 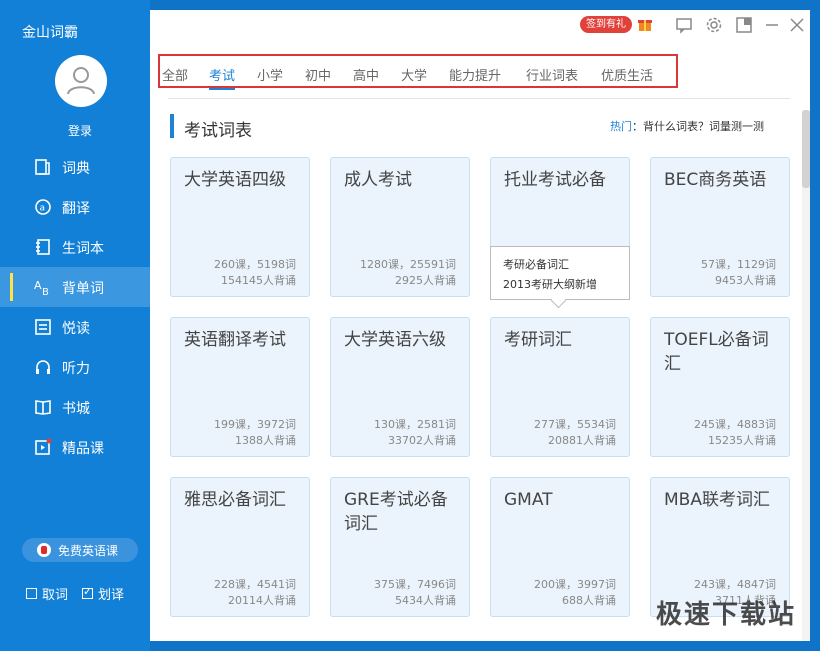 I want to click on card-lesson-count: 228课，4541词, so click(x=255, y=584).